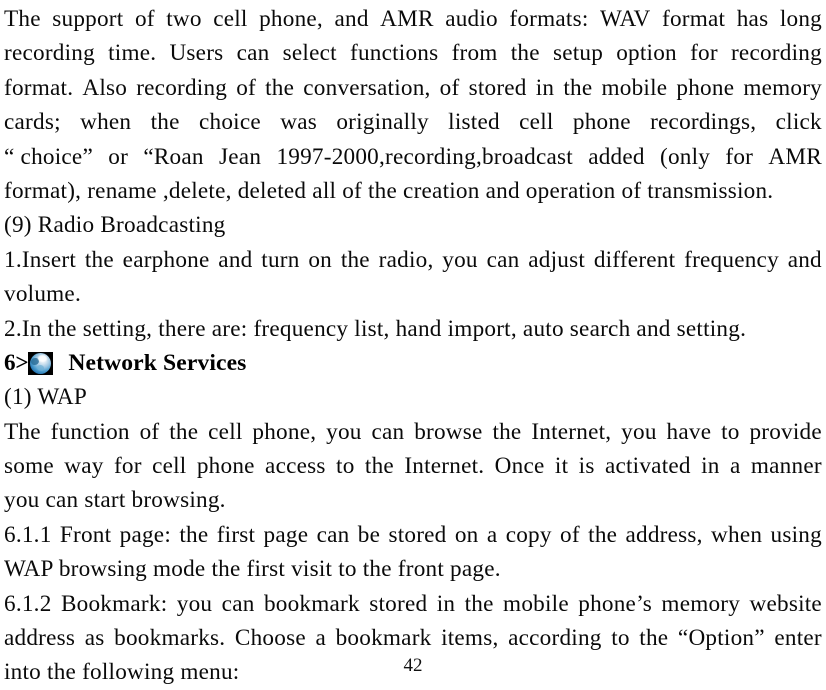  What do you see at coordinates (474, 122) in the screenshot?
I see `text-word: listed` at bounding box center [474, 122].